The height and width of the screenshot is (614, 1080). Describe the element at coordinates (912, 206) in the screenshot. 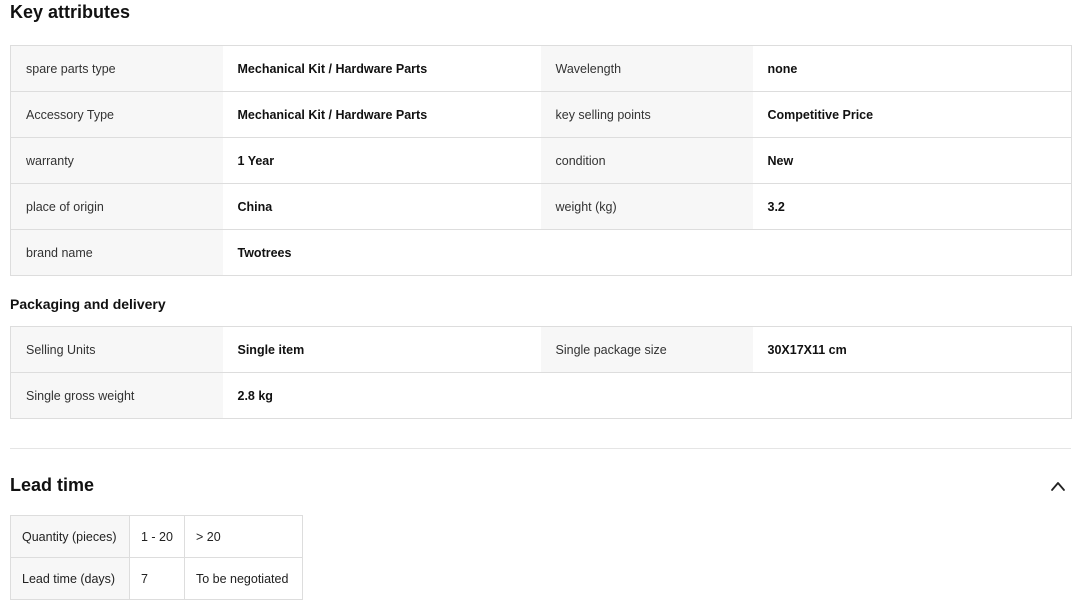

I see `attribute-value: 3.2` at that location.